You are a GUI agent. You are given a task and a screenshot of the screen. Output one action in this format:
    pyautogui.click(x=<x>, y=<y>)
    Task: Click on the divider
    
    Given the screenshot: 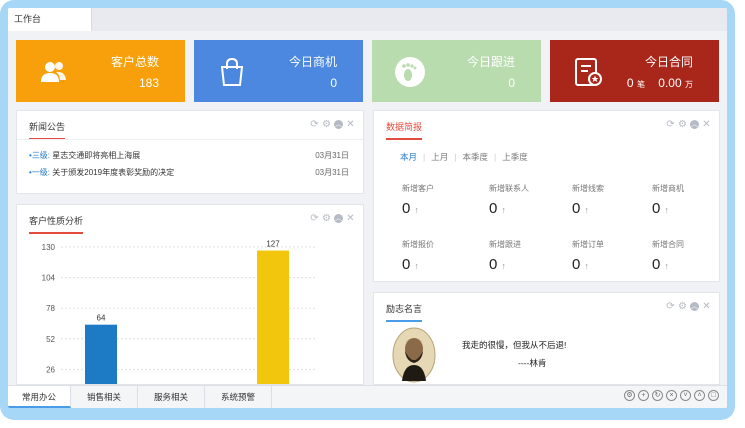 What is the action you would take?
    pyautogui.click(x=190, y=139)
    